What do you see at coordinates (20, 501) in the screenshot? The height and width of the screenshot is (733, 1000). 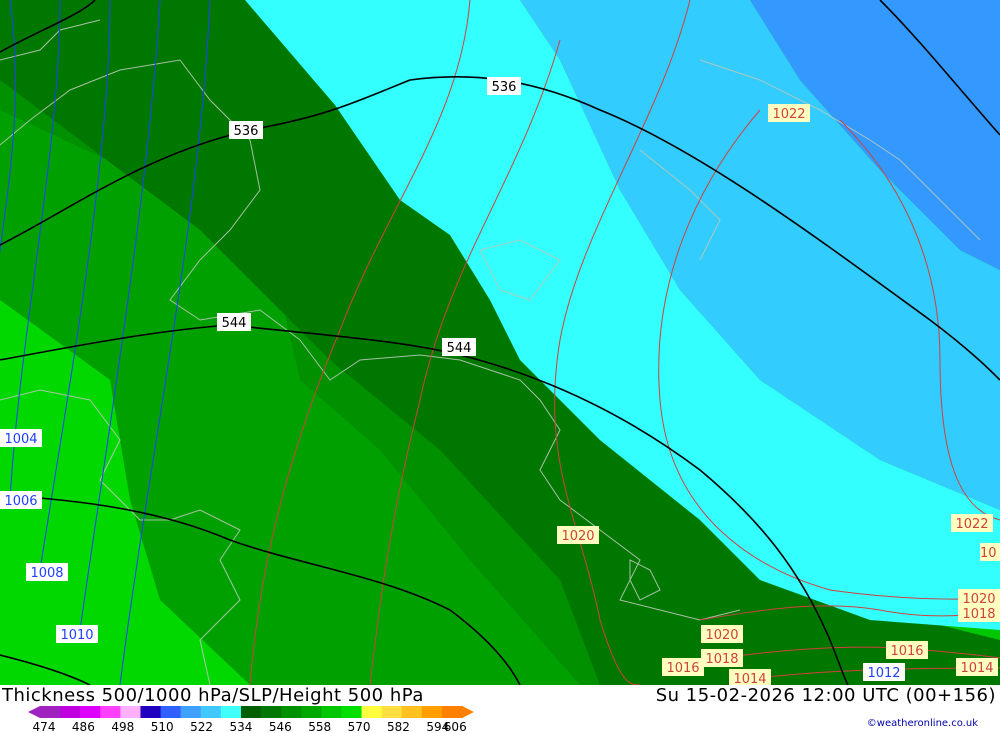 I see `svg-text: 1006` at bounding box center [20, 501].